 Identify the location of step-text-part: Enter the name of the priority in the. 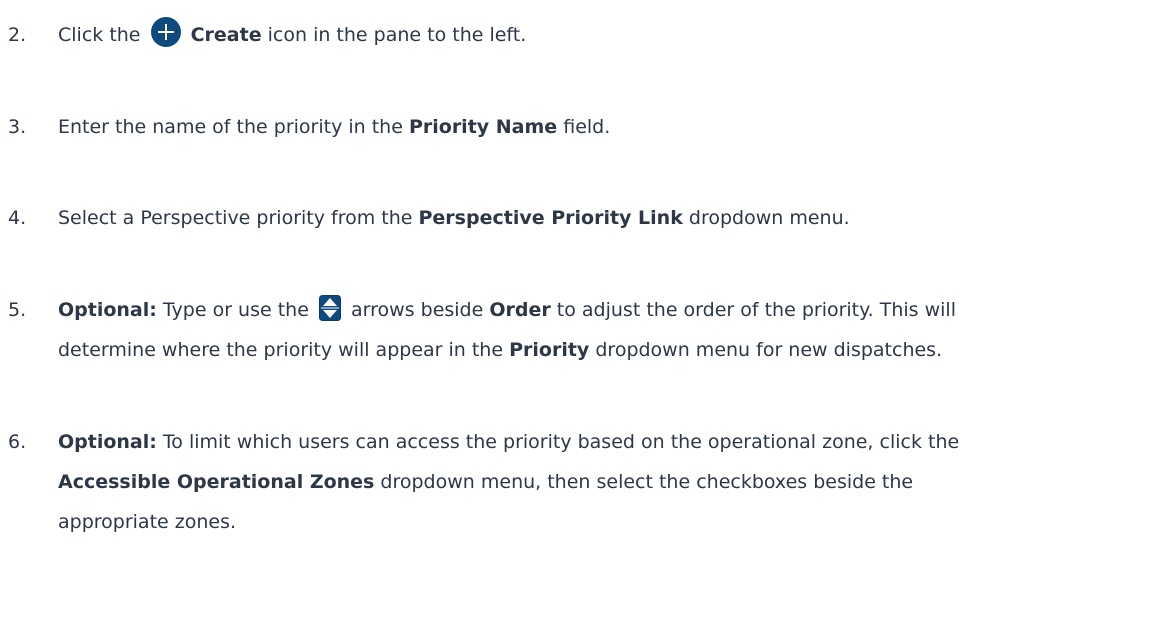
(230, 127).